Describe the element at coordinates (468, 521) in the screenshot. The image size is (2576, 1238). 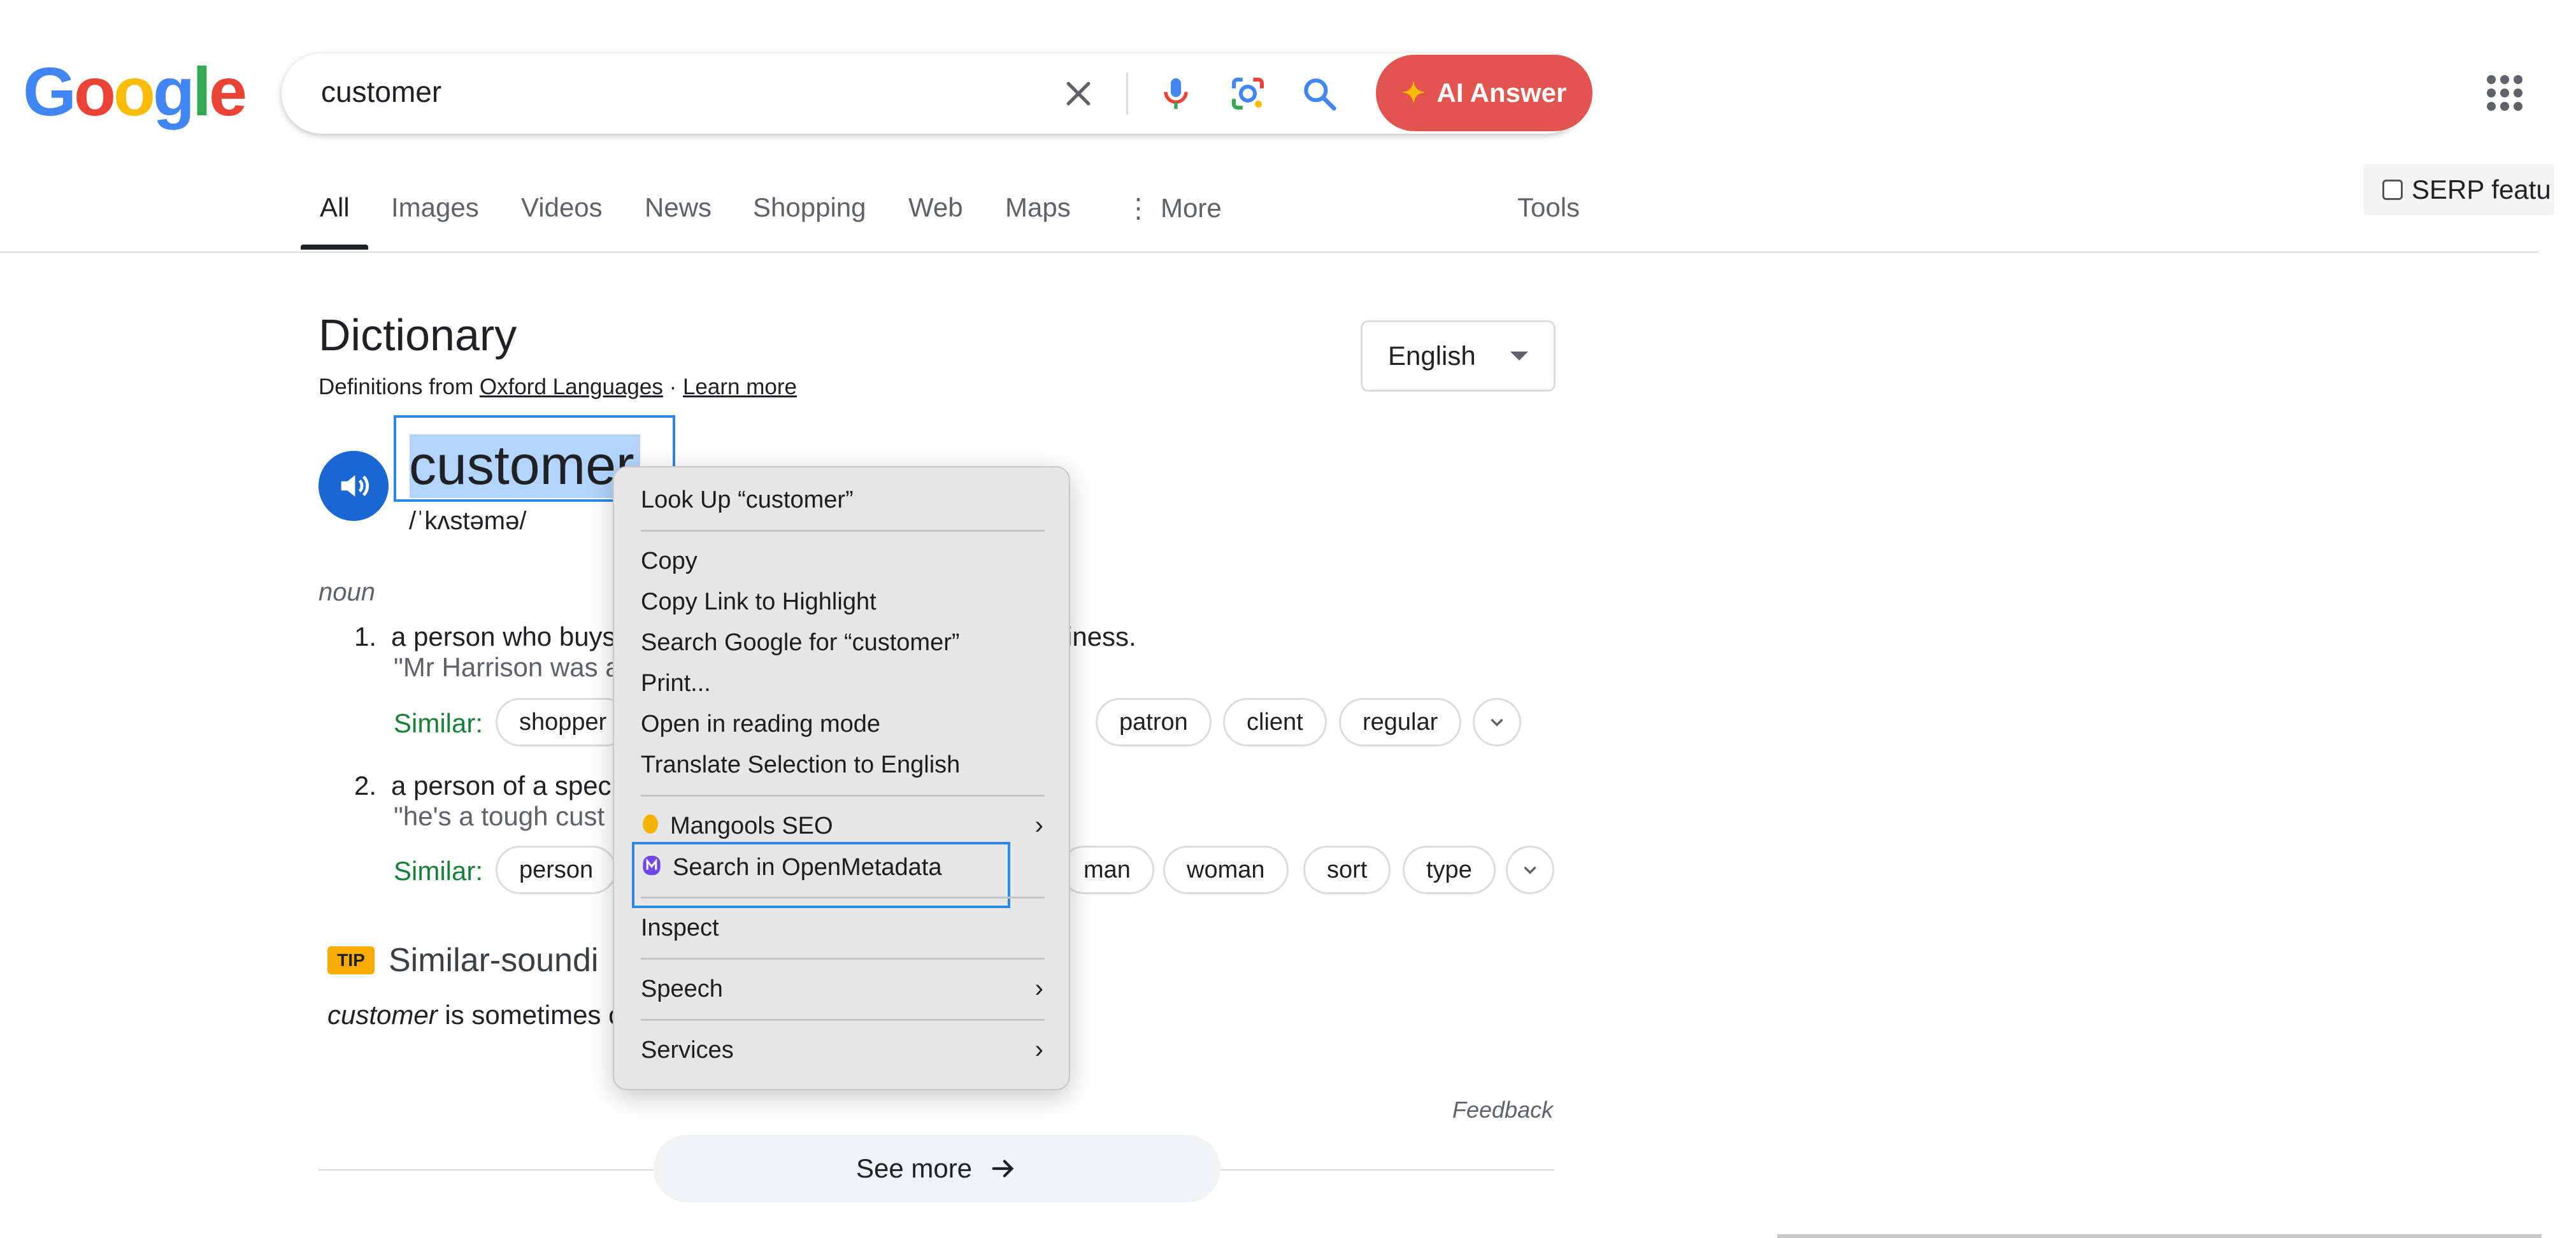
I see `phonetic: /ˈkʌstəmə/` at that location.